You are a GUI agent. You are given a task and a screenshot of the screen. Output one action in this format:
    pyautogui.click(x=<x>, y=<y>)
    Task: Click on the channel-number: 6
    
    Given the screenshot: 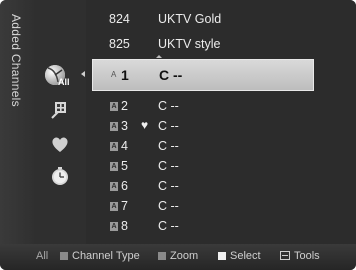 What is the action you would take?
    pyautogui.click(x=124, y=186)
    